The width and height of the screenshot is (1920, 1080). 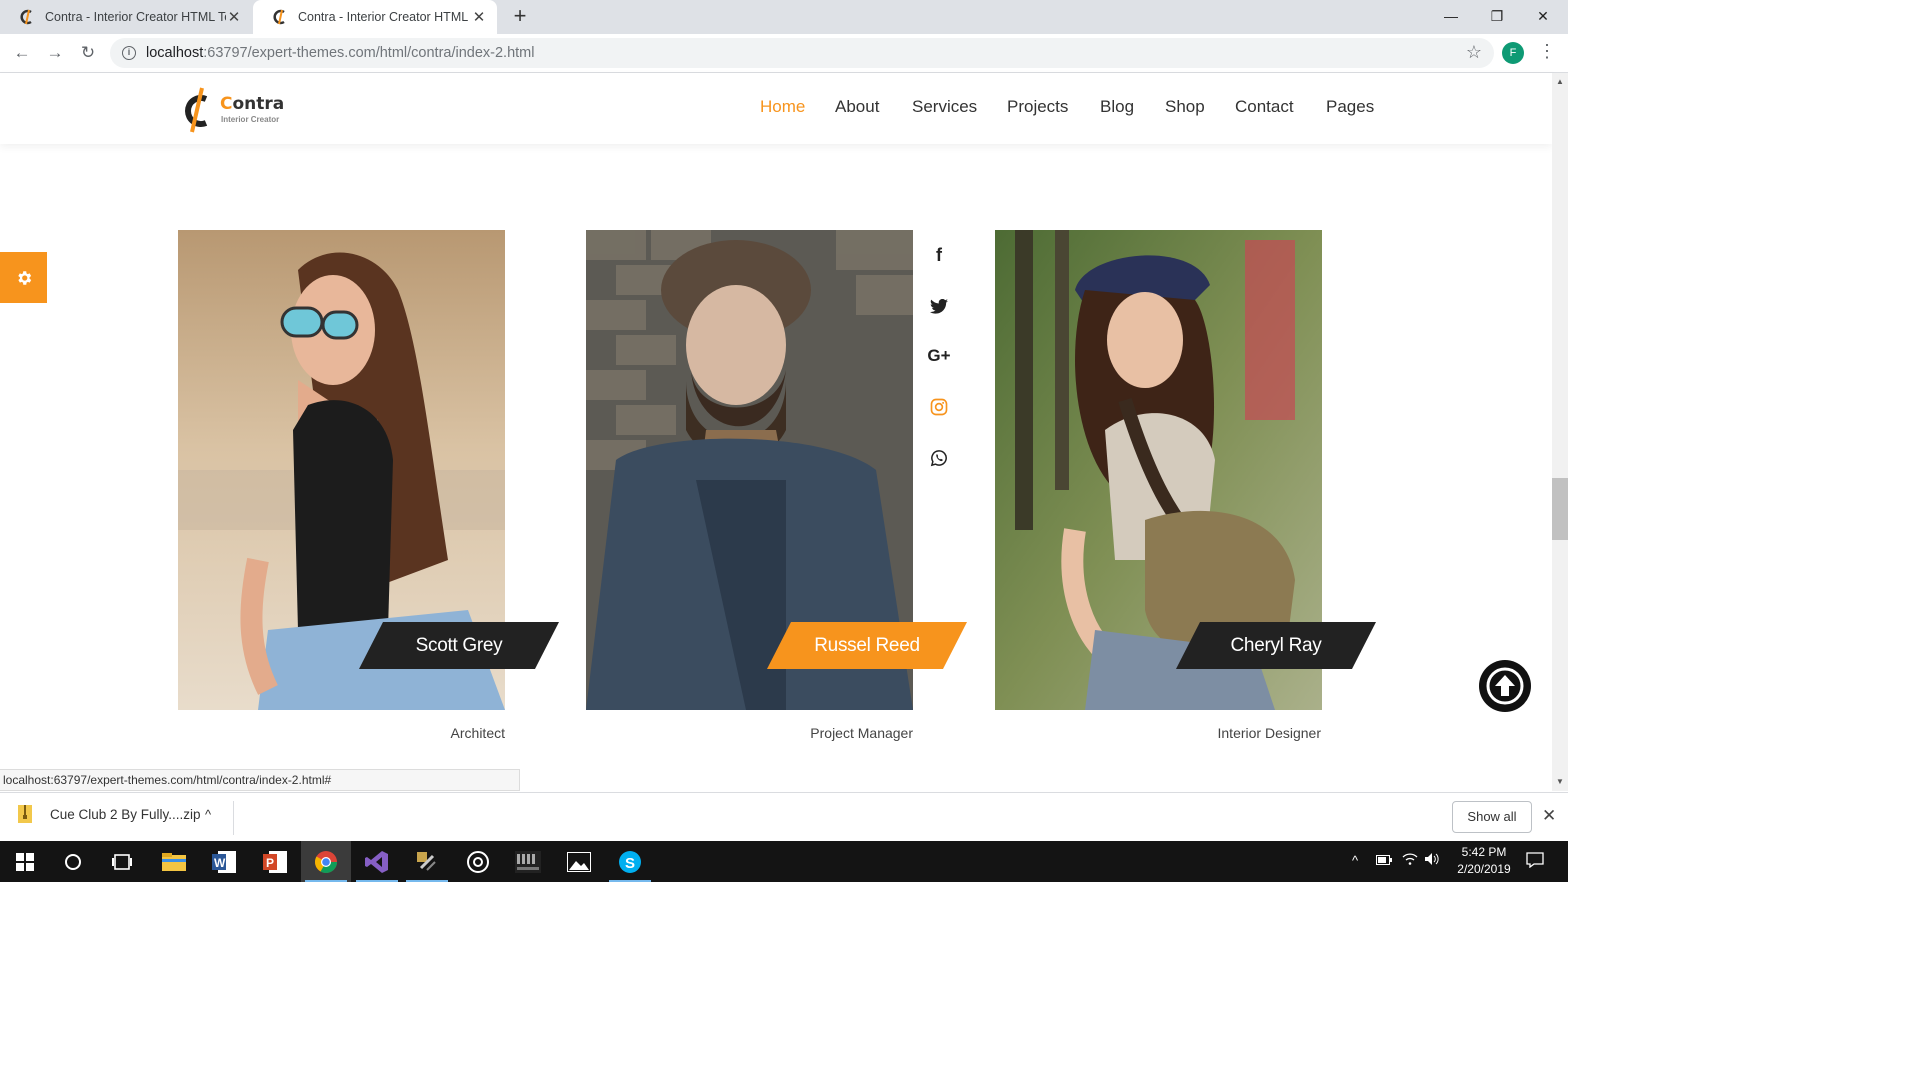 What do you see at coordinates (1560, 81) in the screenshot?
I see `scroll-up-arrow-icon: ▲` at bounding box center [1560, 81].